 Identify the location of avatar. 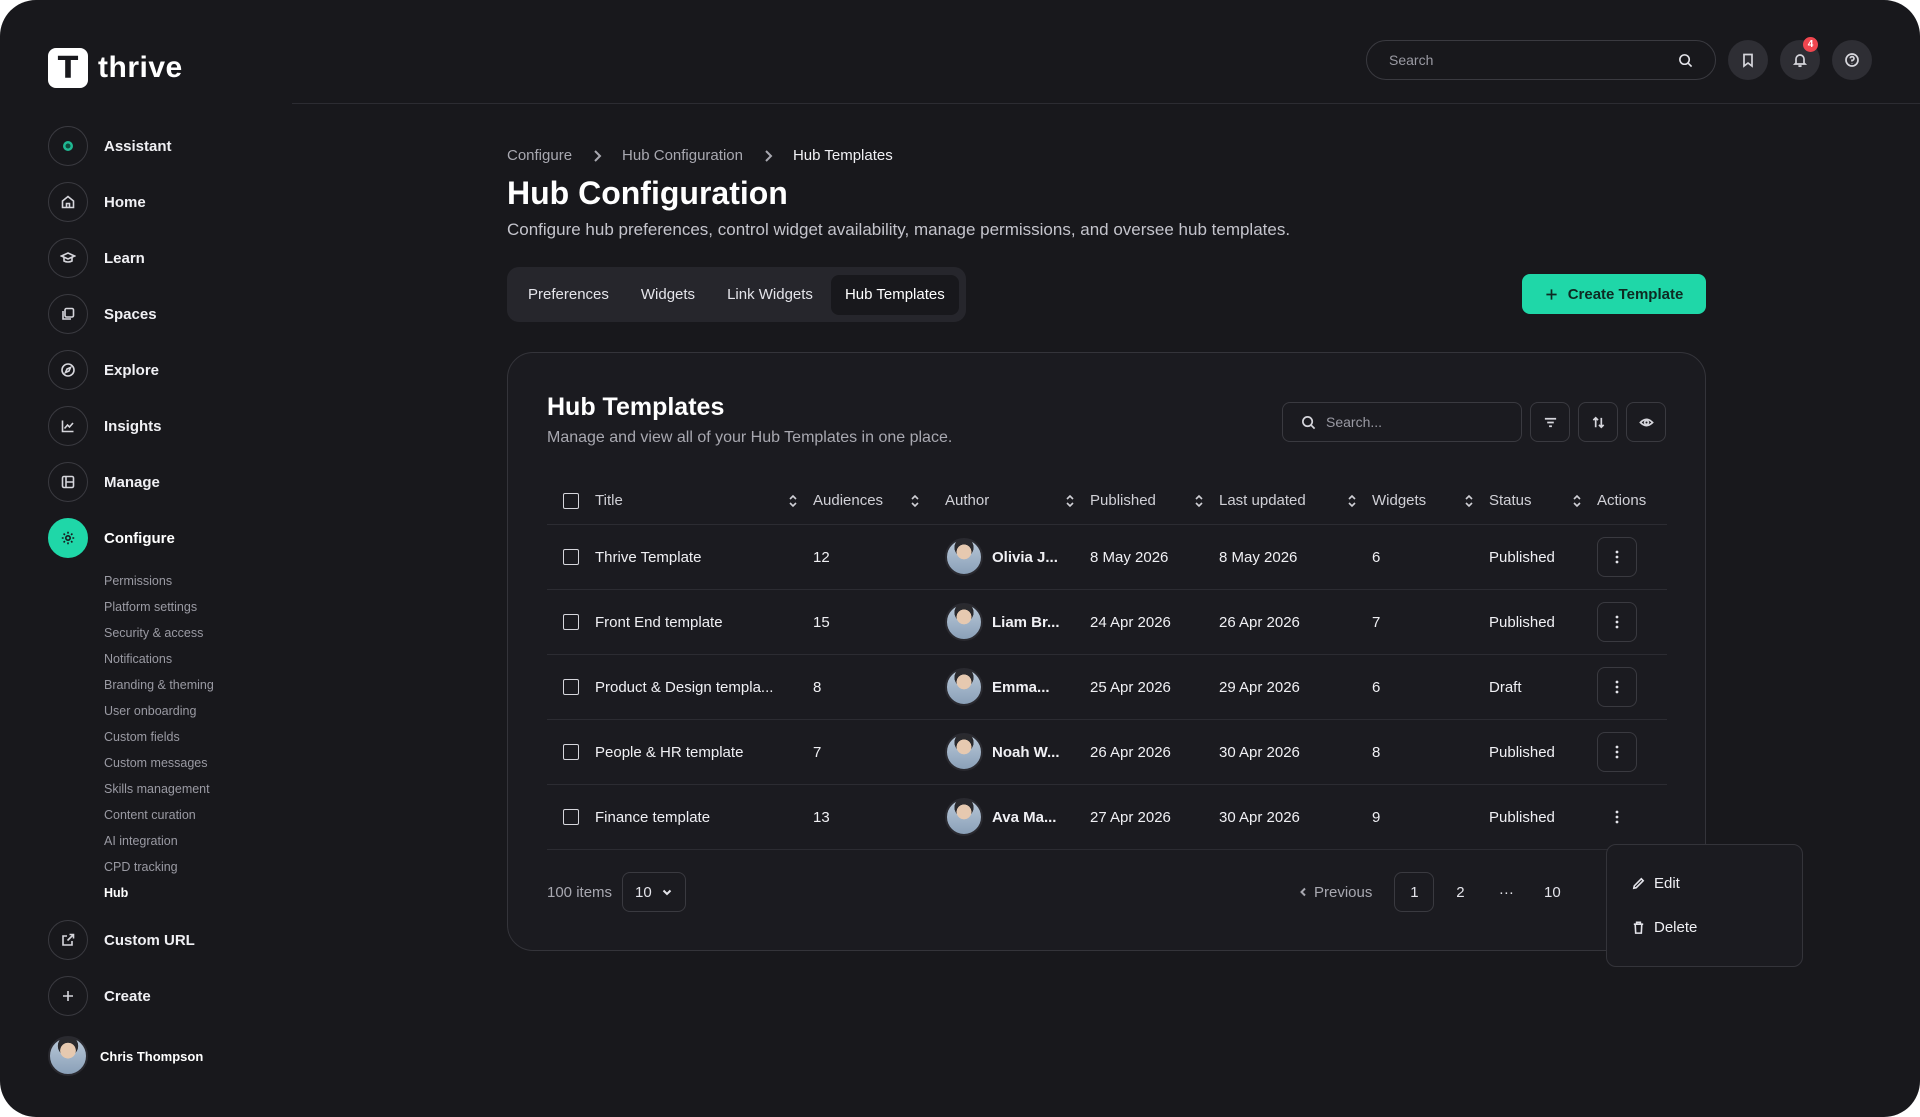
(964, 557).